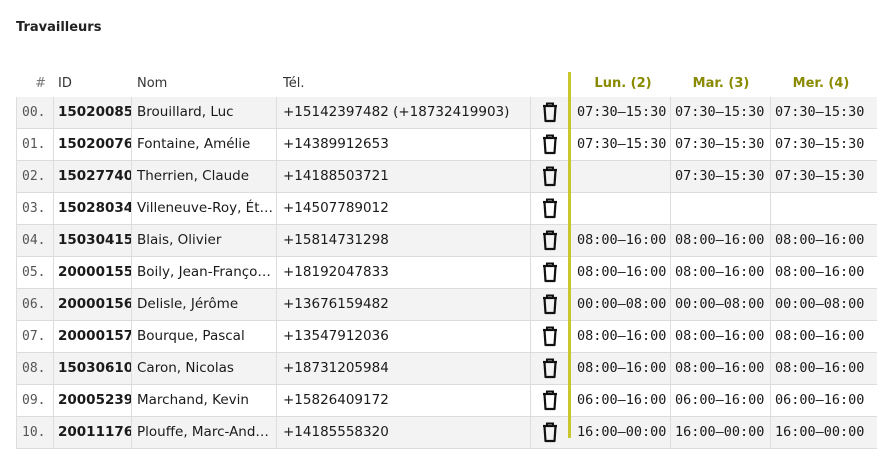 The width and height of the screenshot is (877, 449). What do you see at coordinates (35, 240) in the screenshot?
I see `row-number: 04.` at bounding box center [35, 240].